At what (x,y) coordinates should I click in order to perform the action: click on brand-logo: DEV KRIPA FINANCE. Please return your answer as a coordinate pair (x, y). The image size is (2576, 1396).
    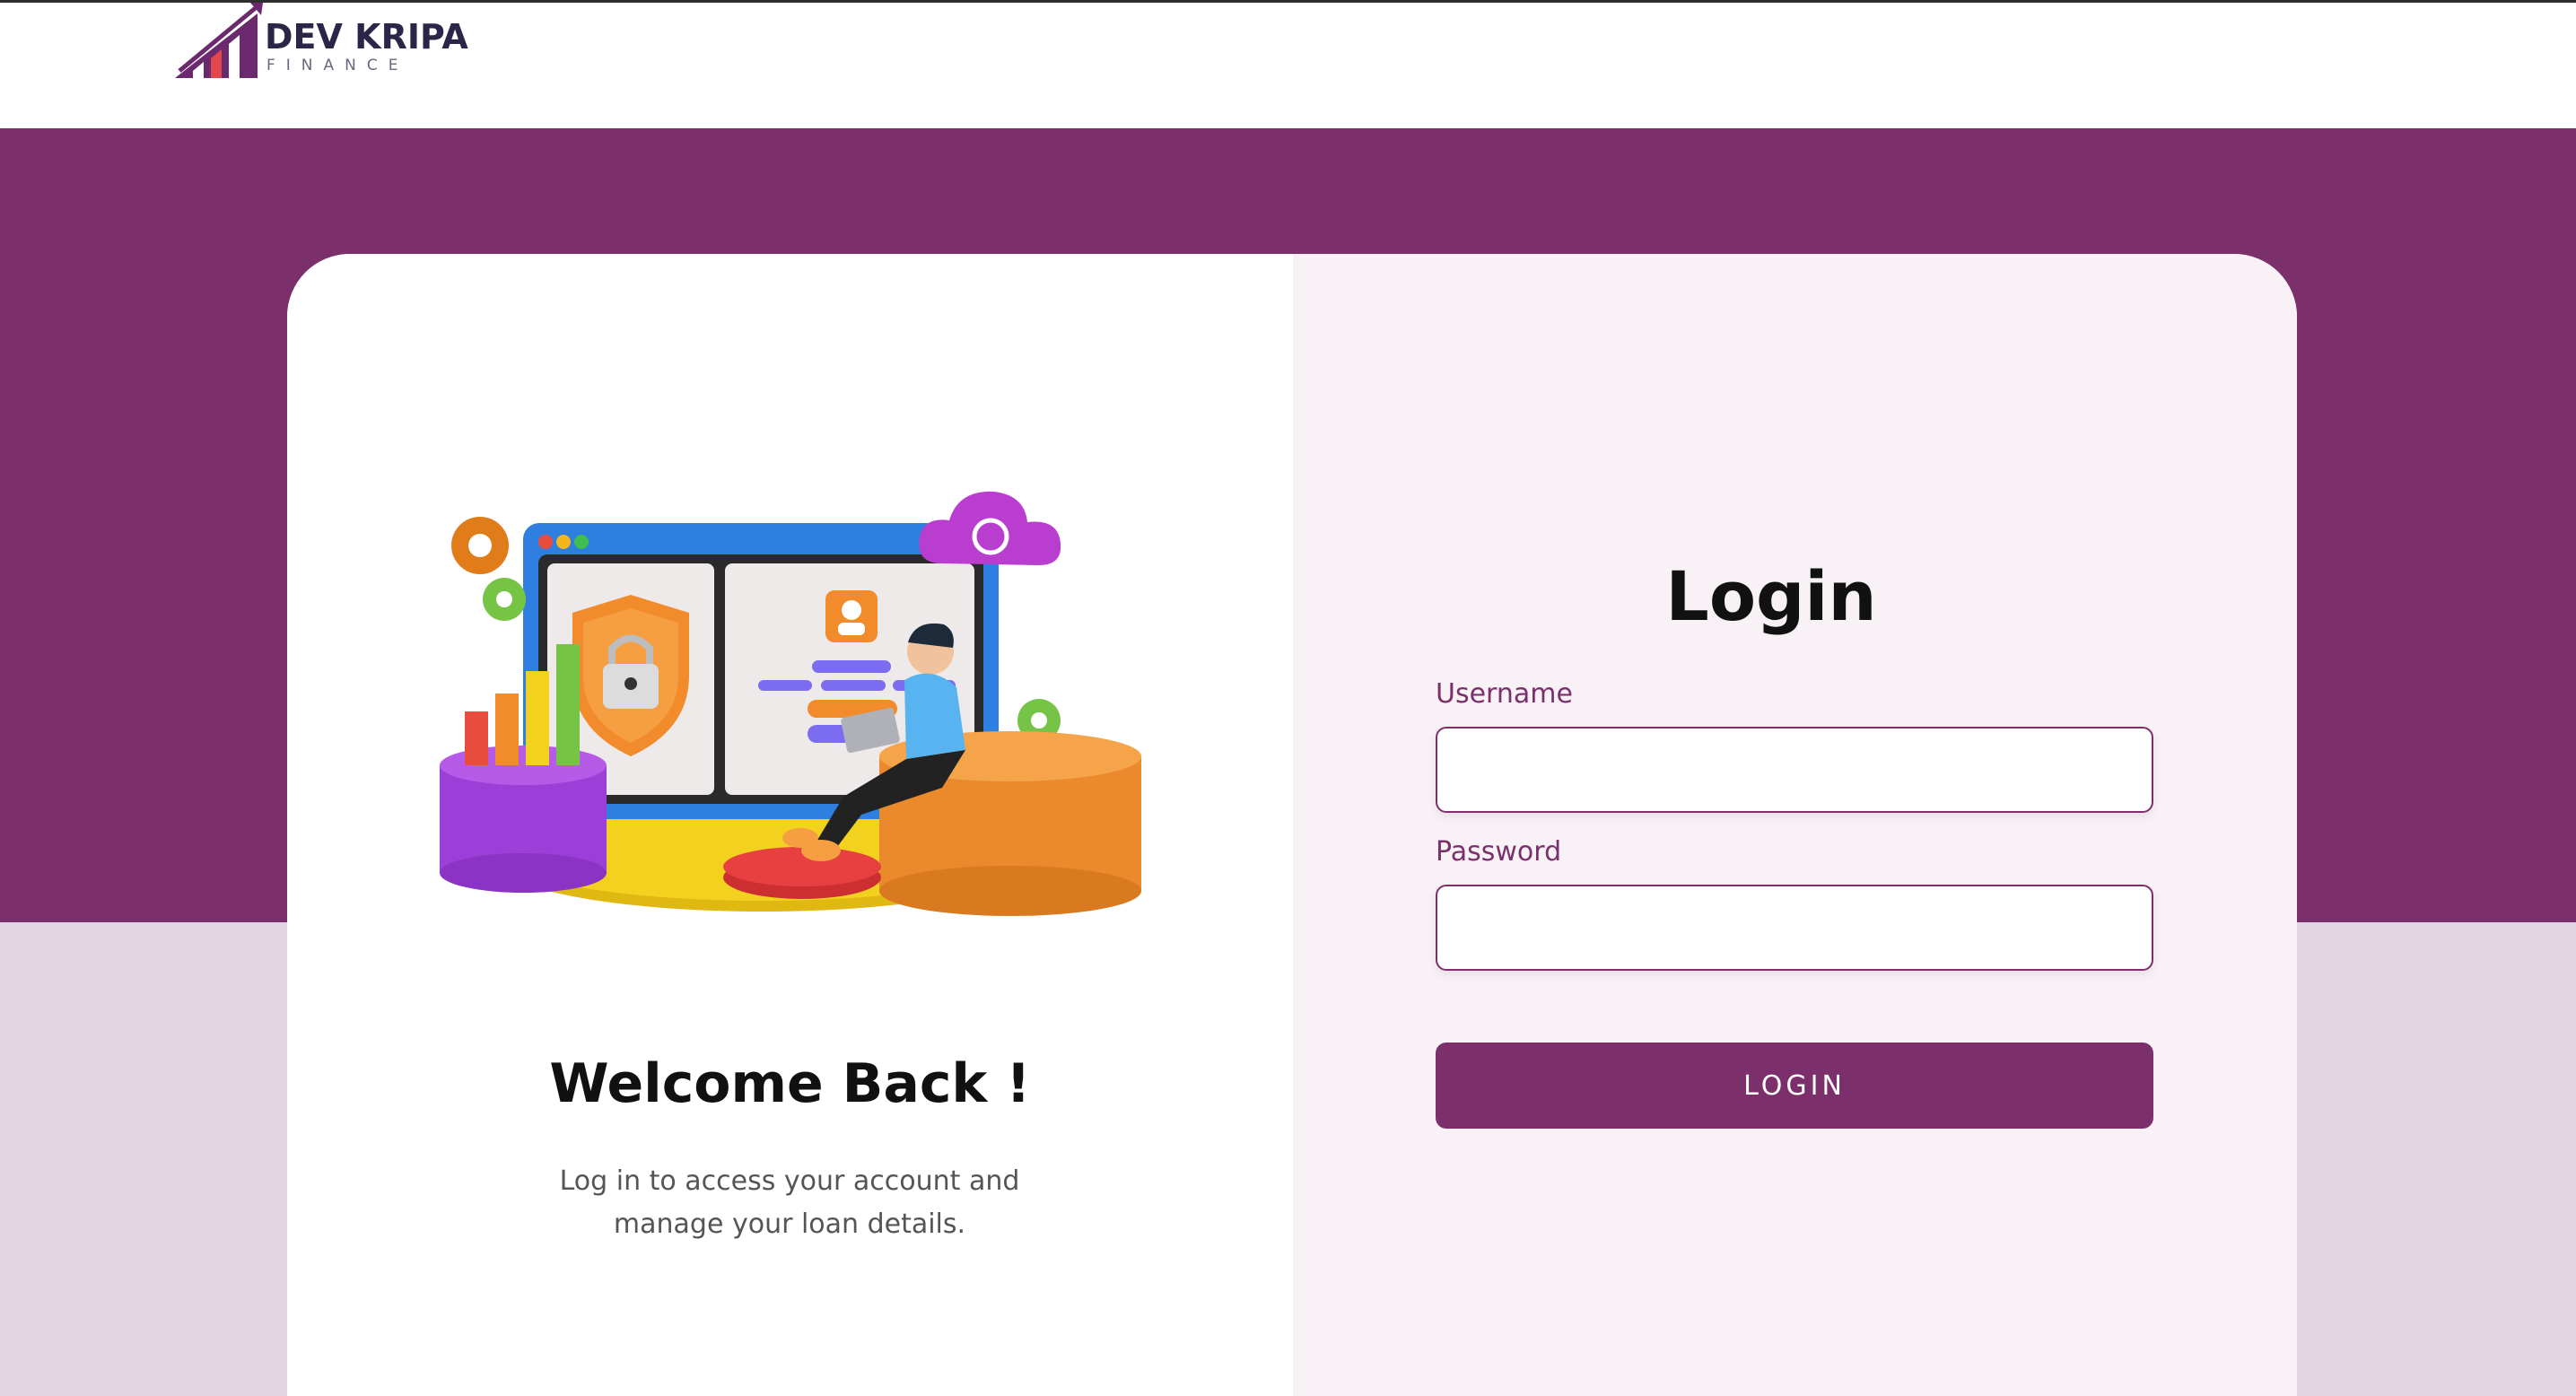
    Looking at the image, I should click on (327, 40).